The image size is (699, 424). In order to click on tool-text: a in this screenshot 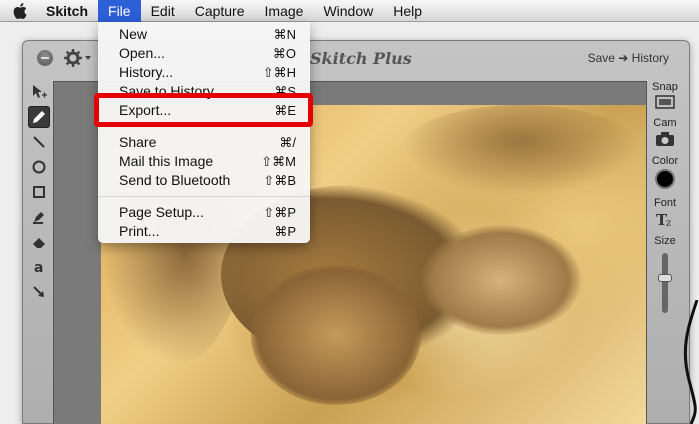, I will do `click(39, 267)`.